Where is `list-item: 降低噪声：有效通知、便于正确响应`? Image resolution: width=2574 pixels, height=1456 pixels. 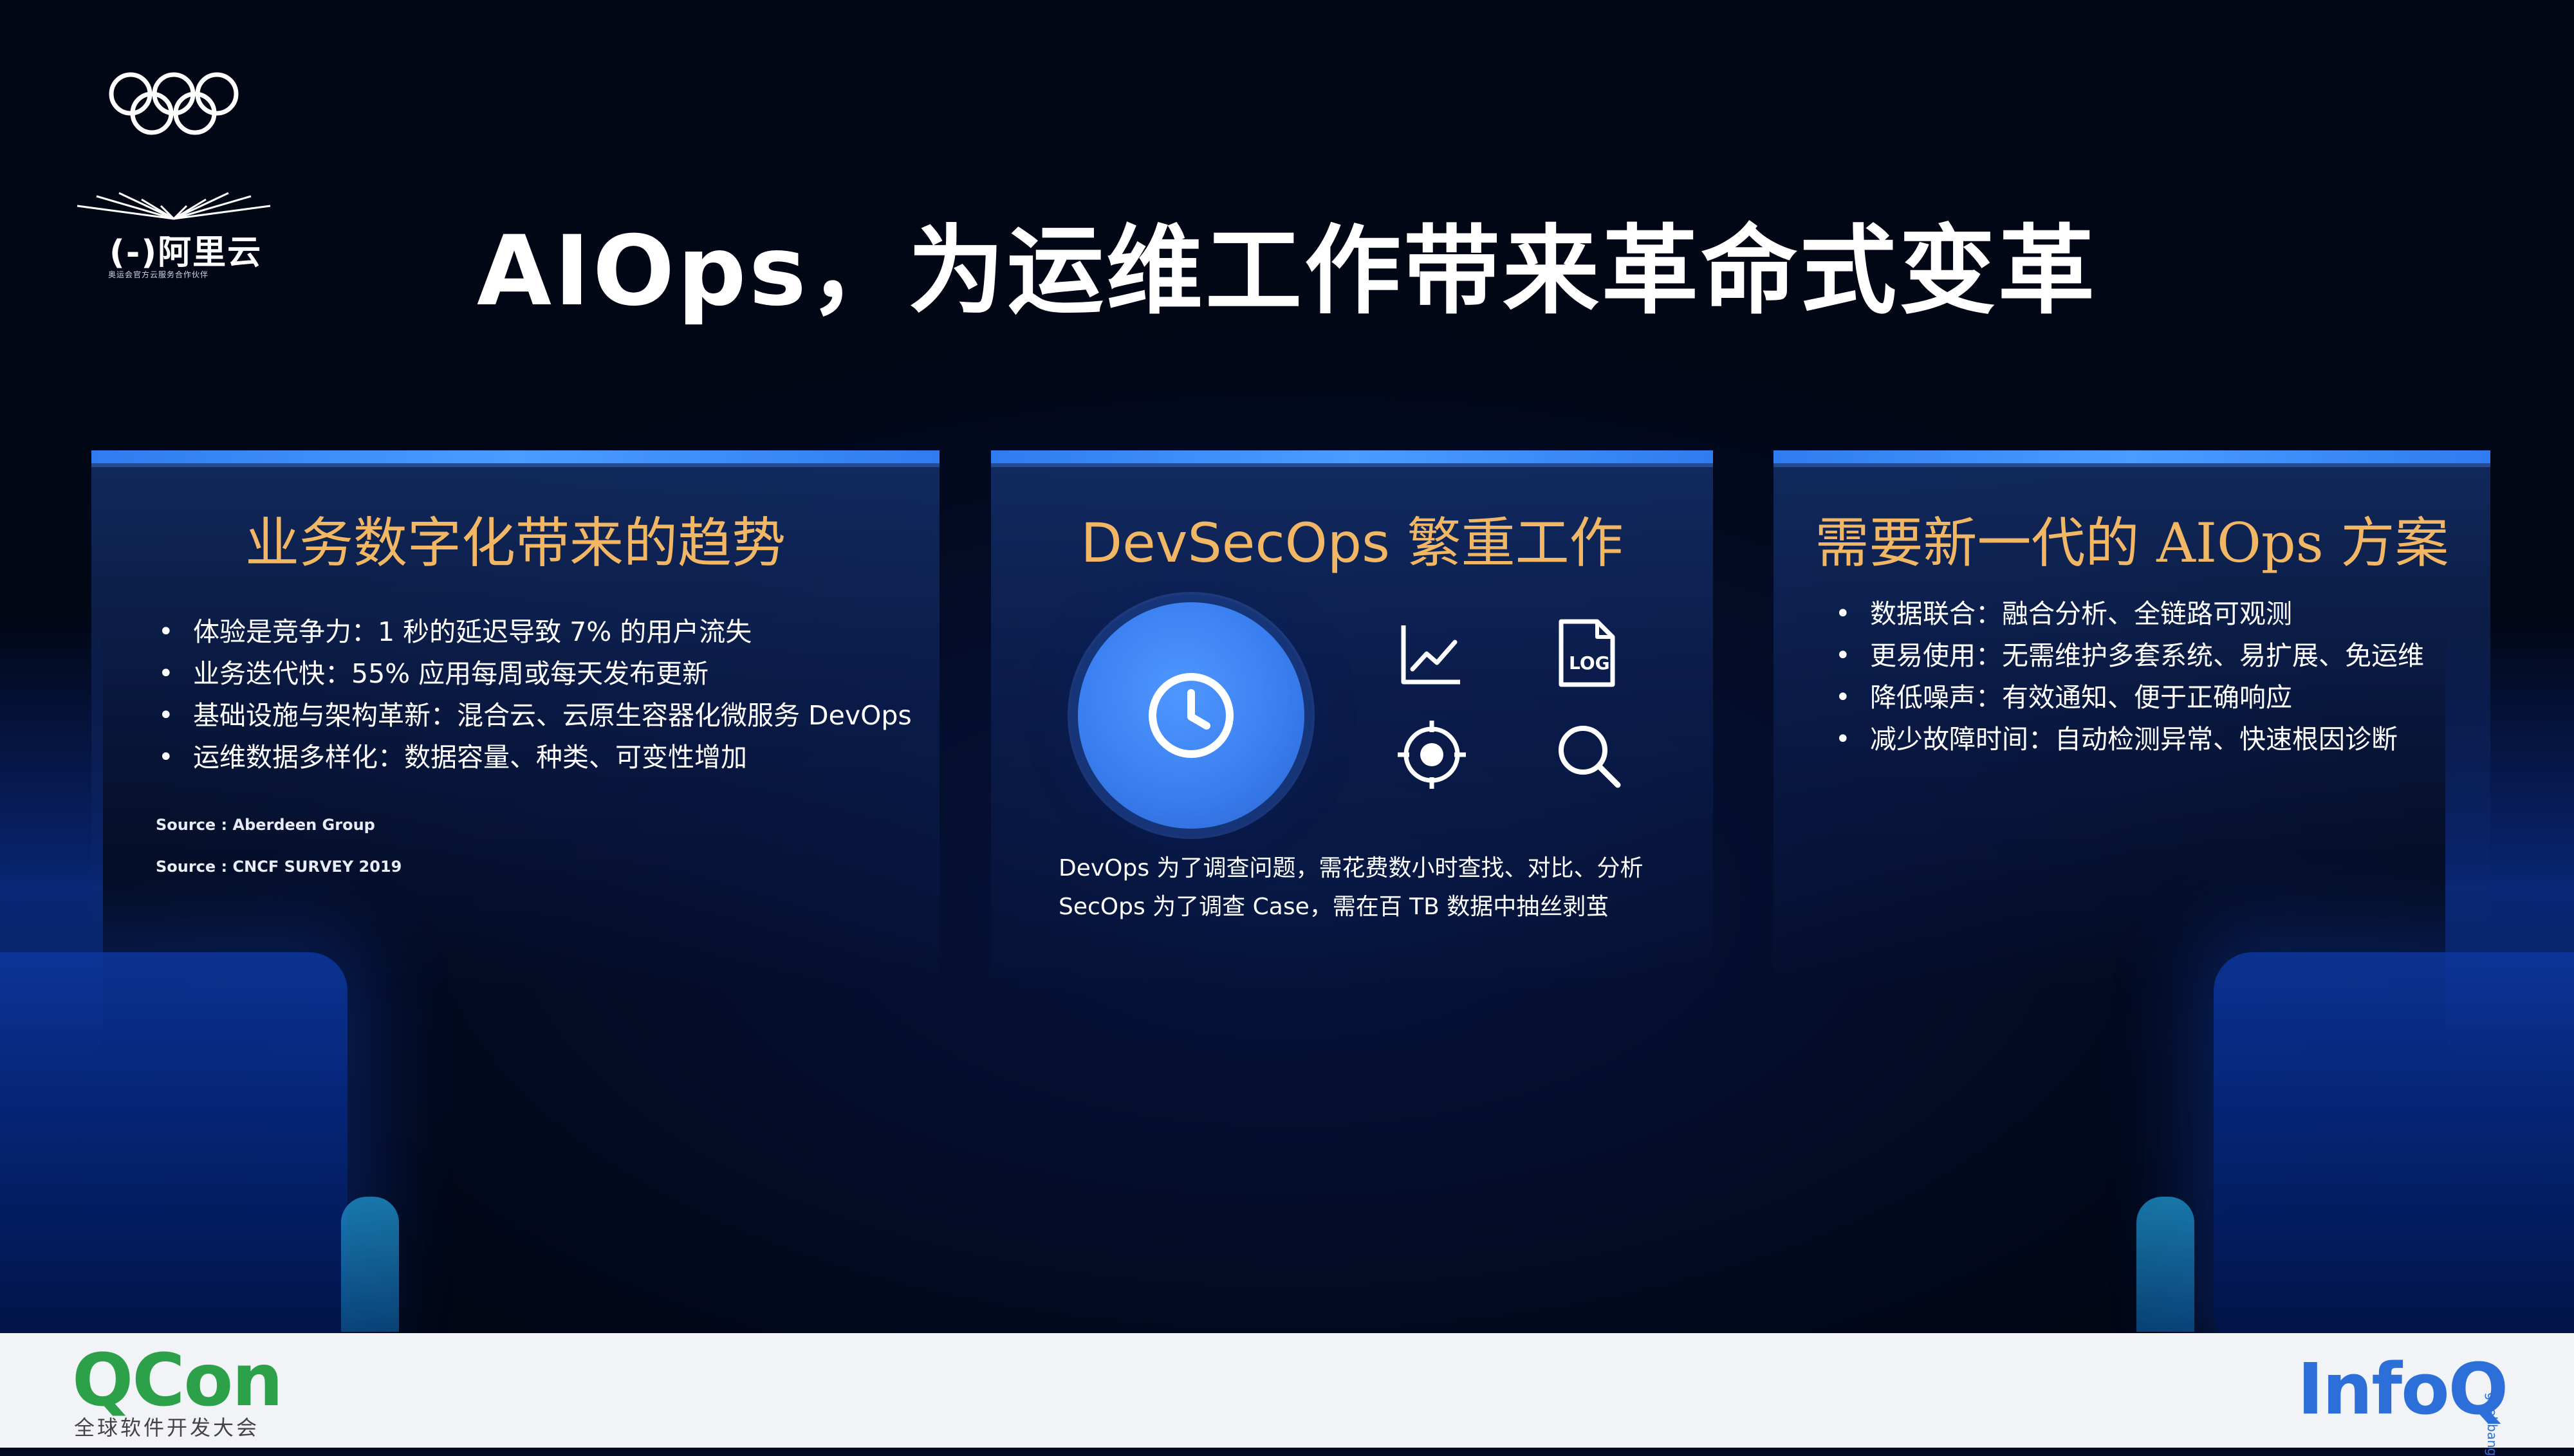
list-item: 降低噪声：有效通知、便于正确响应 is located at coordinates (2128, 698).